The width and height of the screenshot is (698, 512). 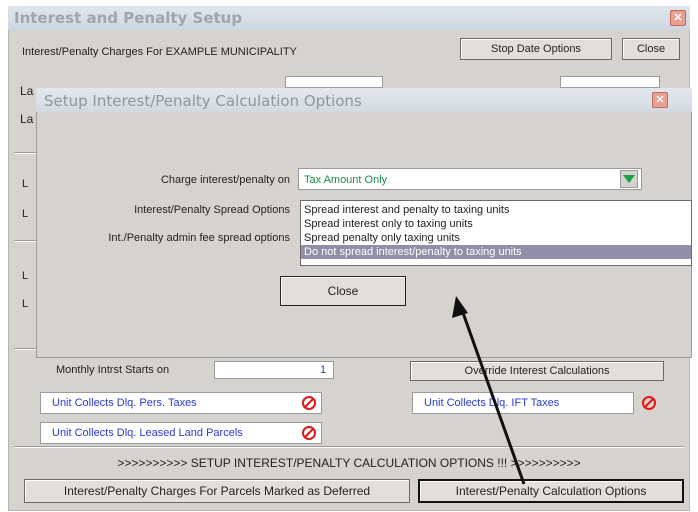 I want to click on annotation-arrow-icon, so click(x=489, y=390).